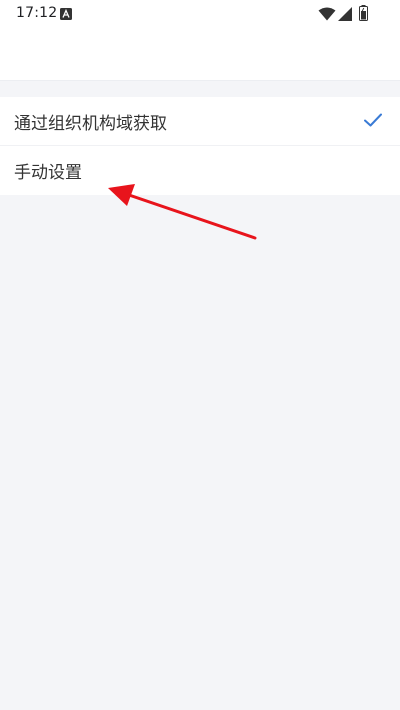  What do you see at coordinates (200, 14) in the screenshot?
I see `status-bar: 17:12` at bounding box center [200, 14].